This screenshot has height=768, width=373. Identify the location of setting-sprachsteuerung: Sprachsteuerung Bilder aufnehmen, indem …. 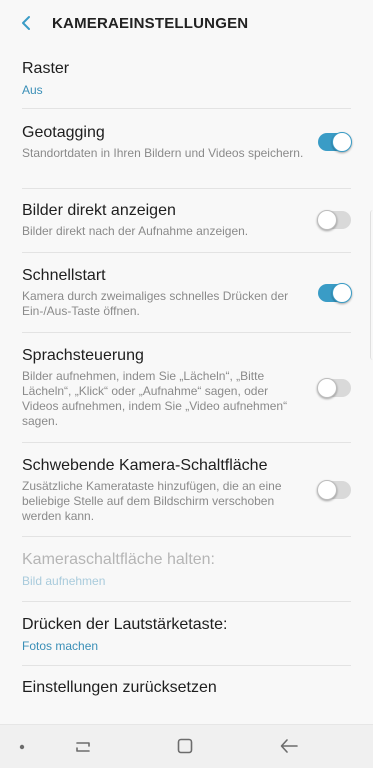
(186, 387).